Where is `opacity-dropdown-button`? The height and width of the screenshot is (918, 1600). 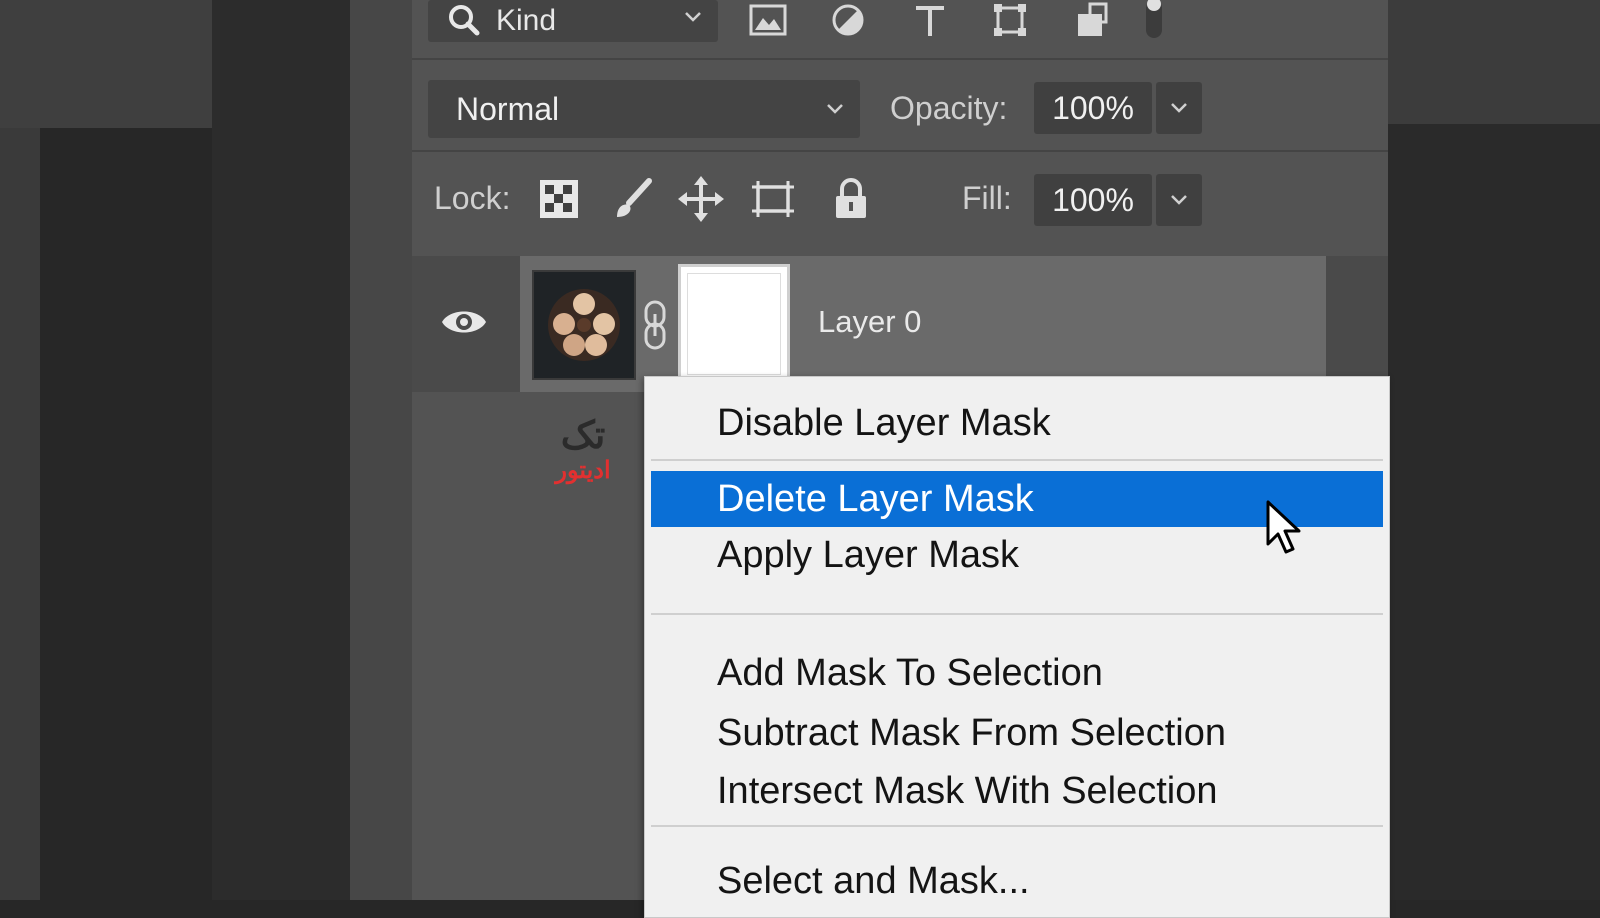 opacity-dropdown-button is located at coordinates (1179, 108).